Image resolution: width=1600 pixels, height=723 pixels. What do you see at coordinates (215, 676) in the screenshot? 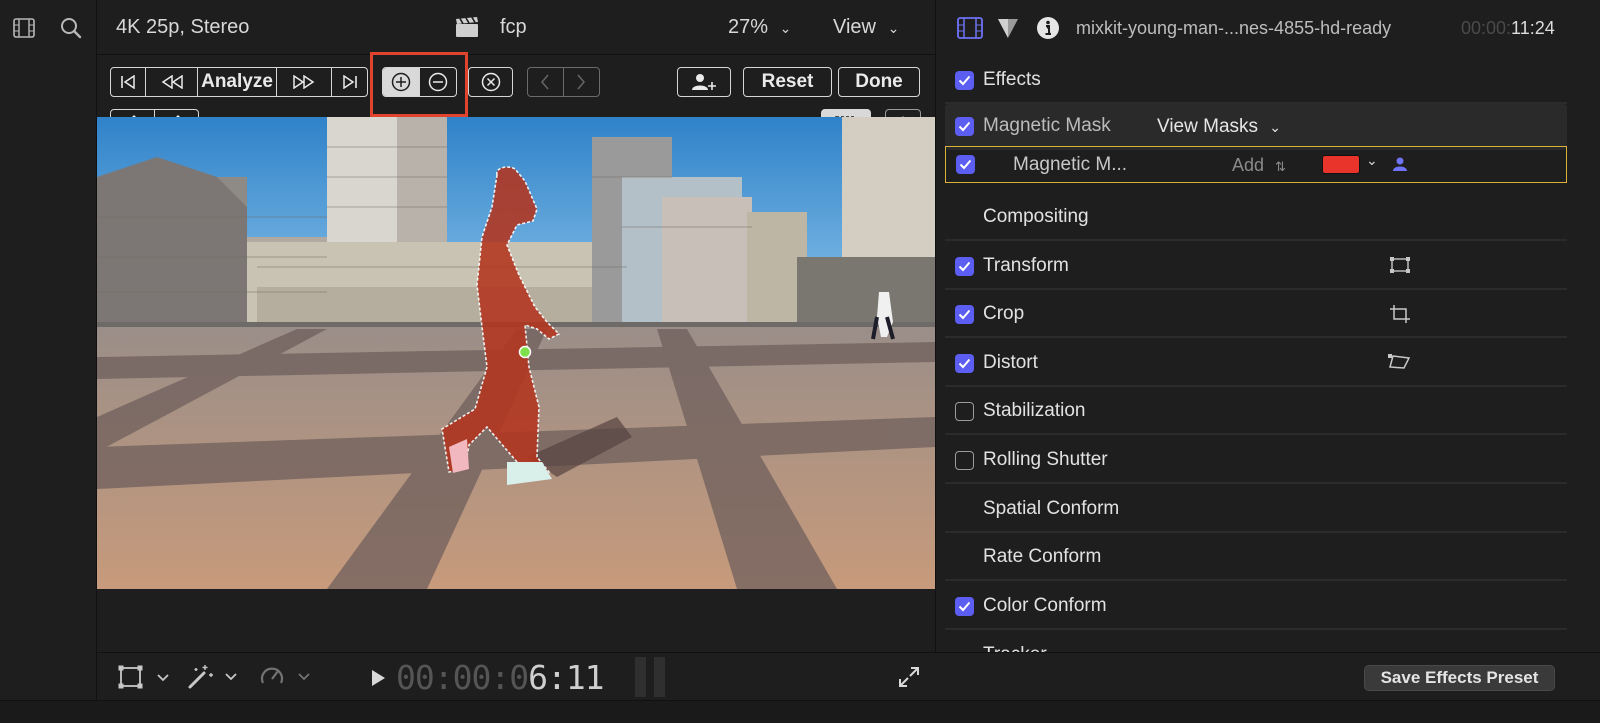
I see `magic-wand-icon` at bounding box center [215, 676].